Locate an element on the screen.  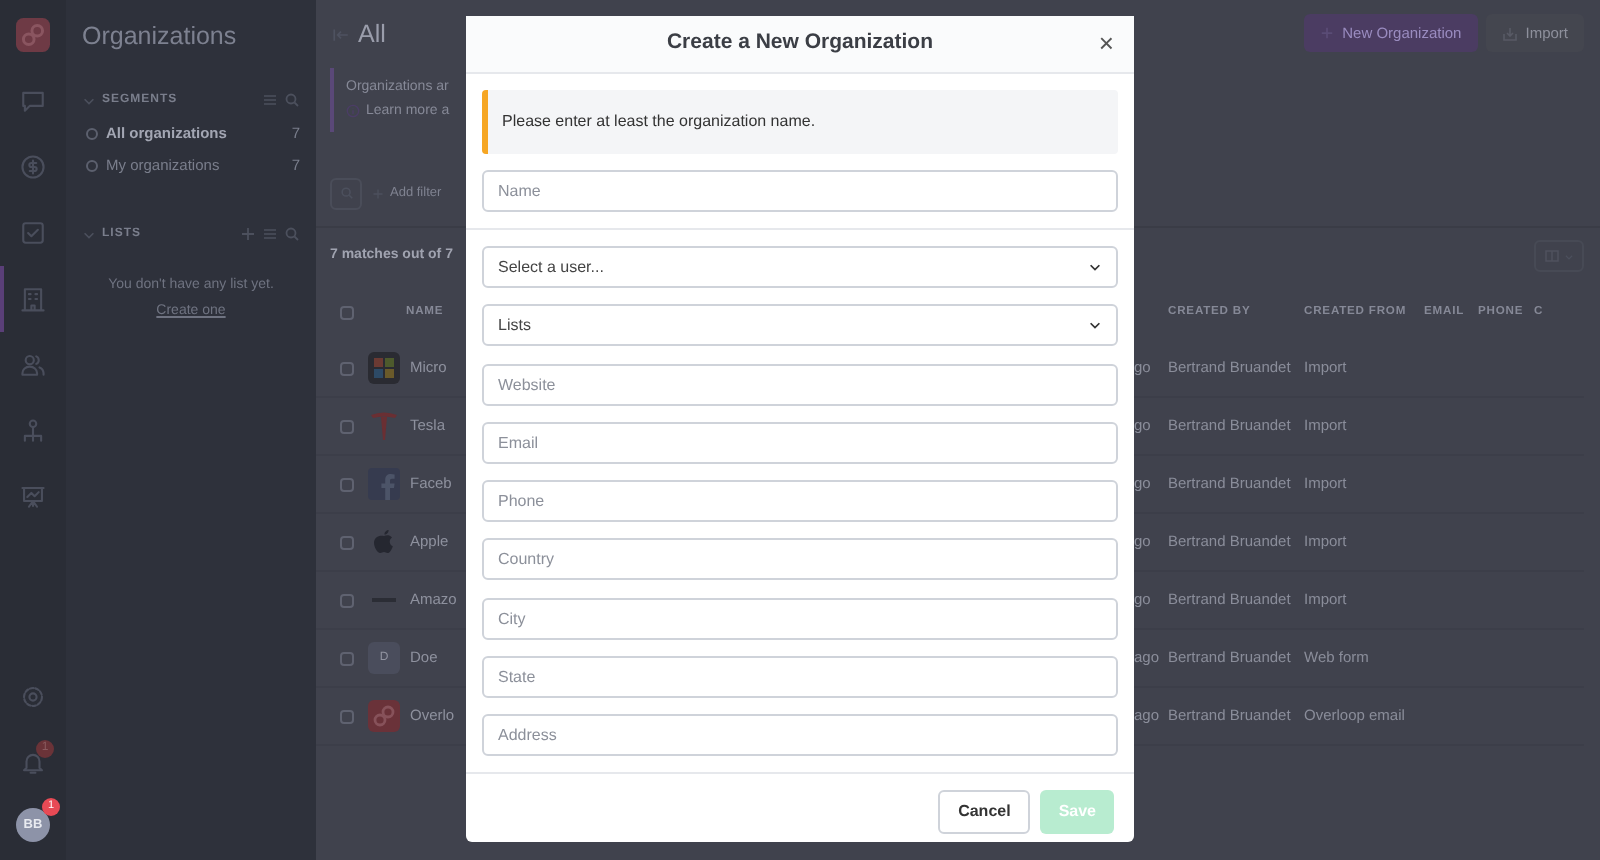
close-button: × is located at coordinates (1106, 44).